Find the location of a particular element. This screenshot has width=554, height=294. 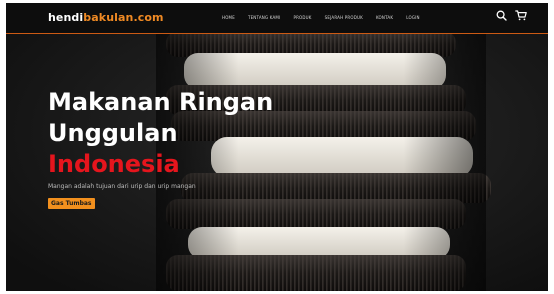

nav-item-home: HOME is located at coordinates (228, 17).